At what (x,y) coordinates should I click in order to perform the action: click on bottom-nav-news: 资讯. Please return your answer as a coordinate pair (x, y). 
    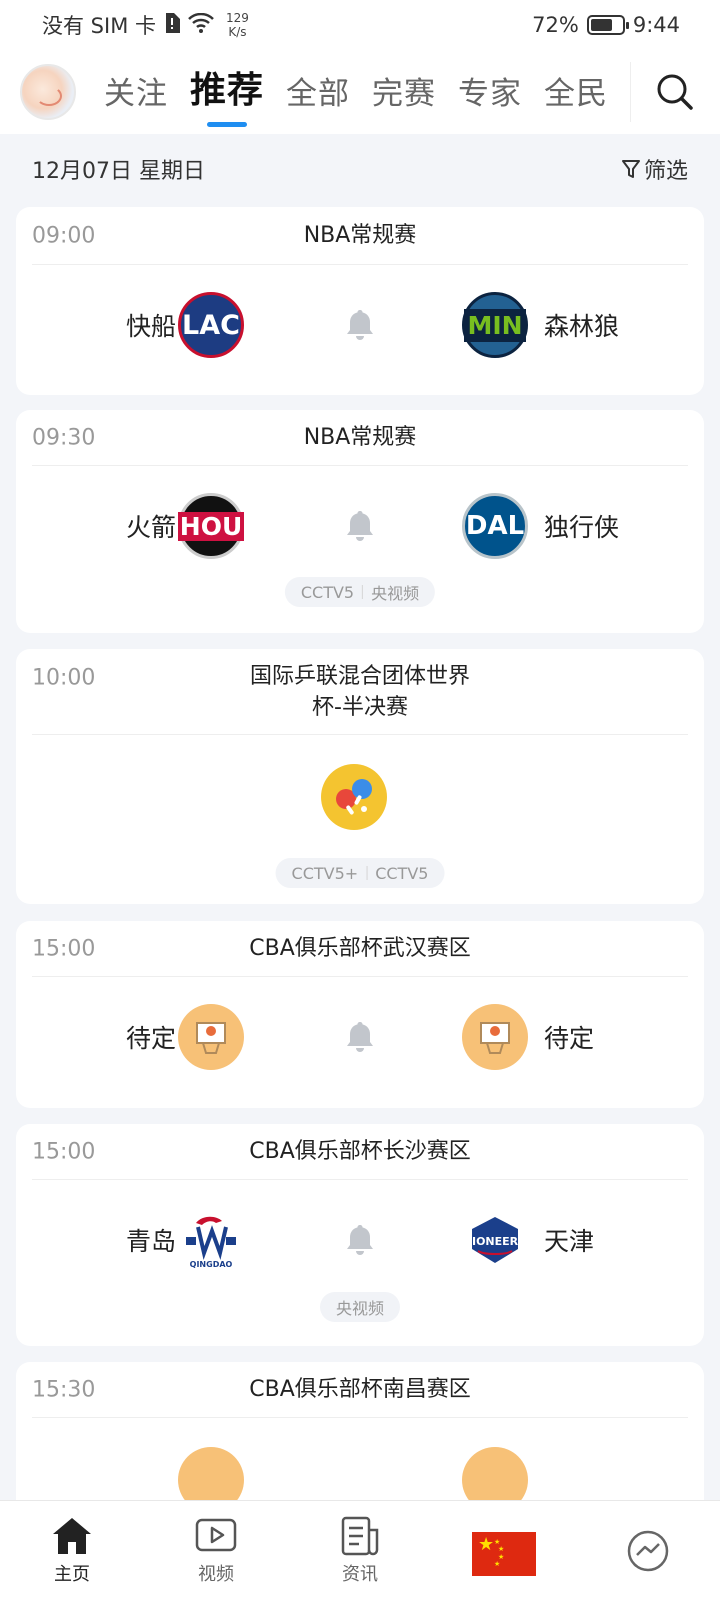
    Looking at the image, I should click on (360, 1550).